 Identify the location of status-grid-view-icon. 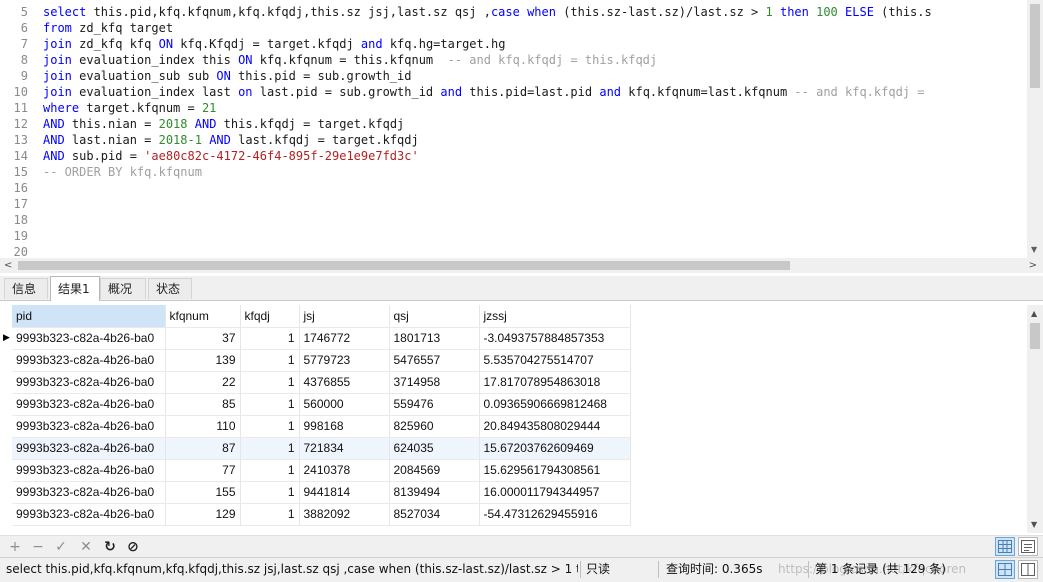
(1005, 569).